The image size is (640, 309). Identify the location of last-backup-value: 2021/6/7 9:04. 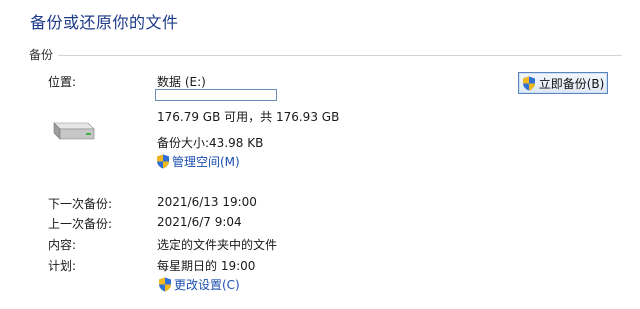
(199, 222).